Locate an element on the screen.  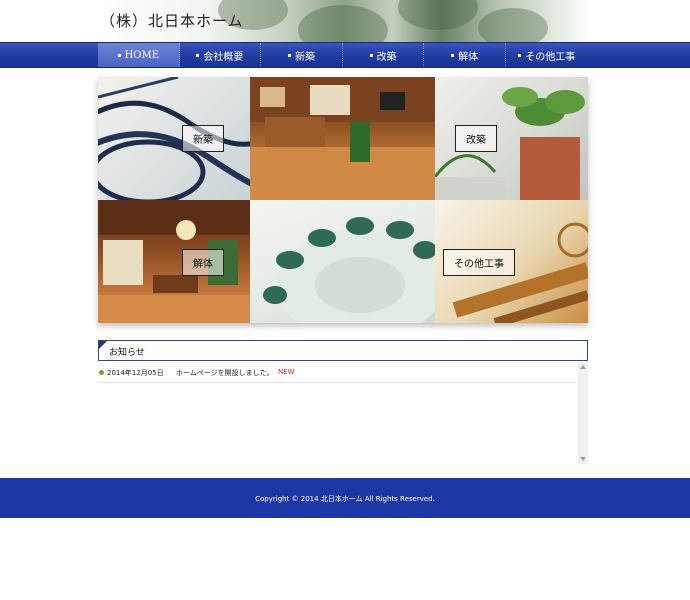
kitchen-image is located at coordinates (342, 138).